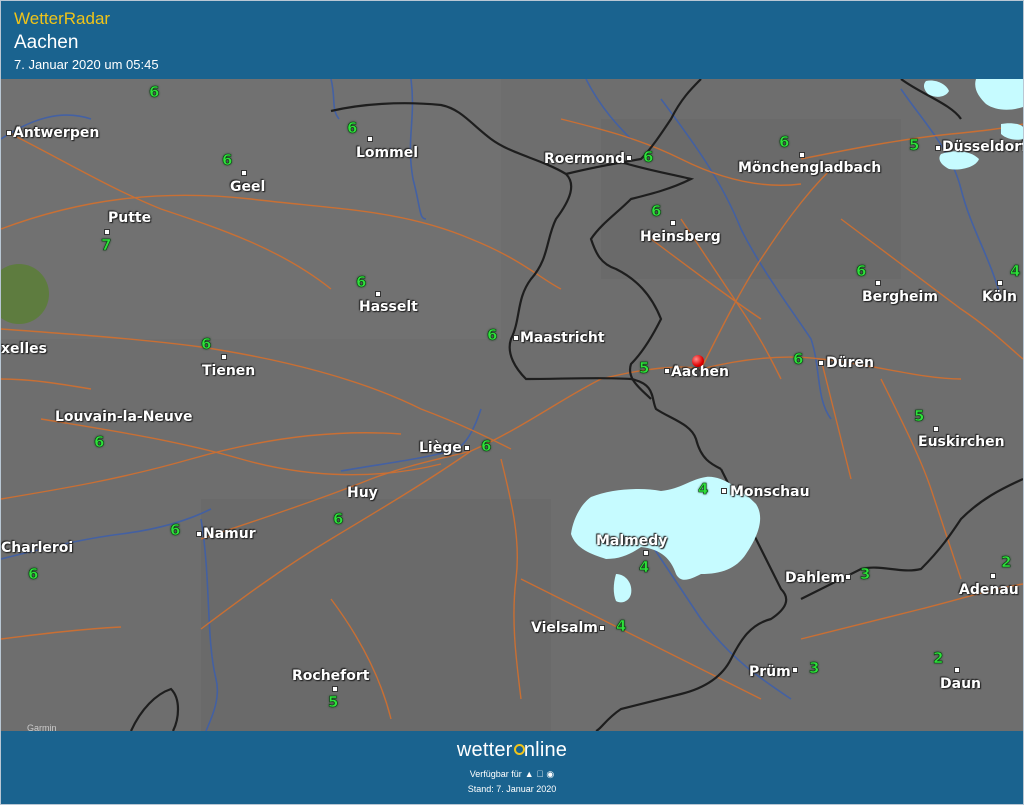  Describe the element at coordinates (550, 774) in the screenshot. I see `web-icon: ◉` at that location.